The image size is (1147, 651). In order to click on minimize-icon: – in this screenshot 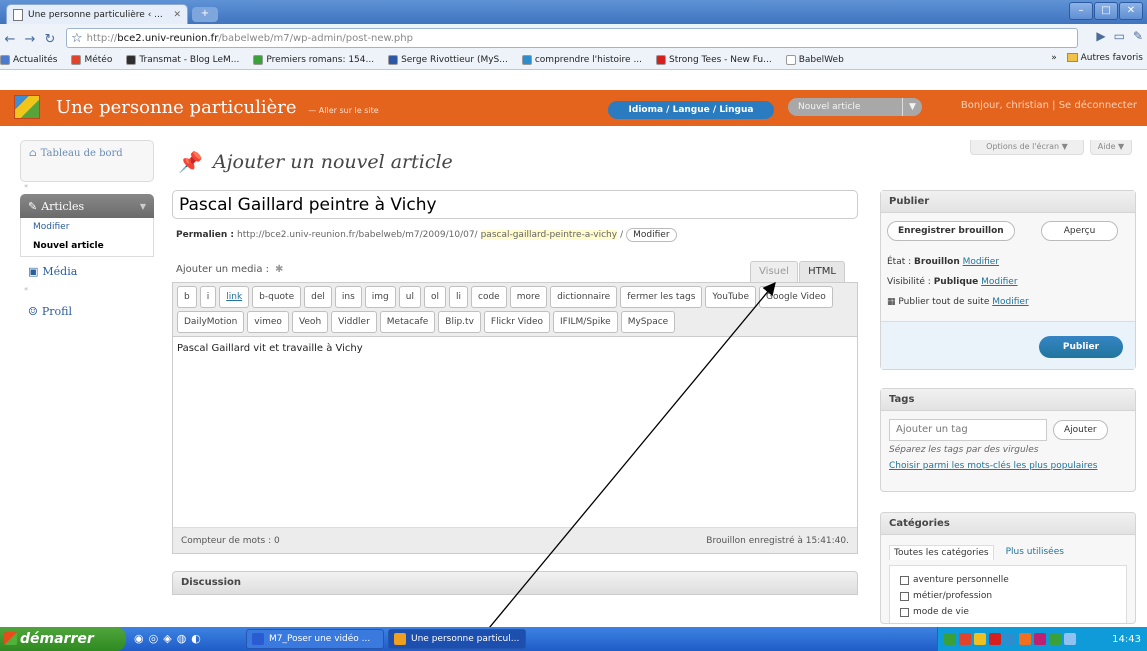, I will do `click(1081, 11)`.